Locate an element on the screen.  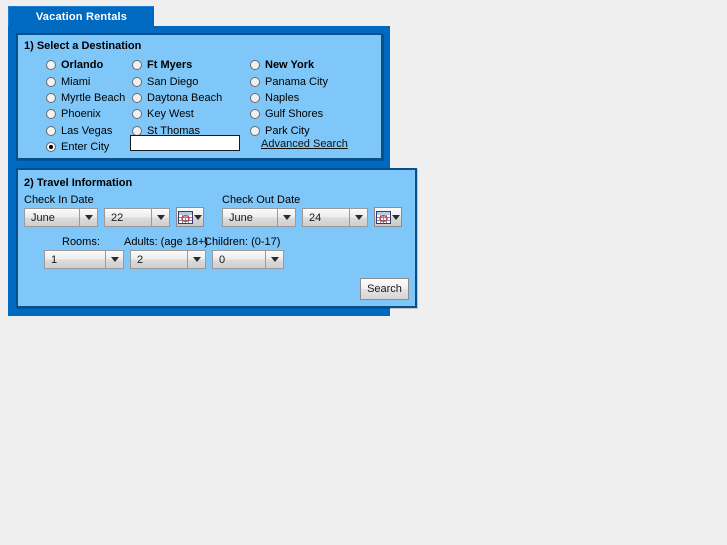
check-out-date-label: Check Out Date is located at coordinates (261, 200).